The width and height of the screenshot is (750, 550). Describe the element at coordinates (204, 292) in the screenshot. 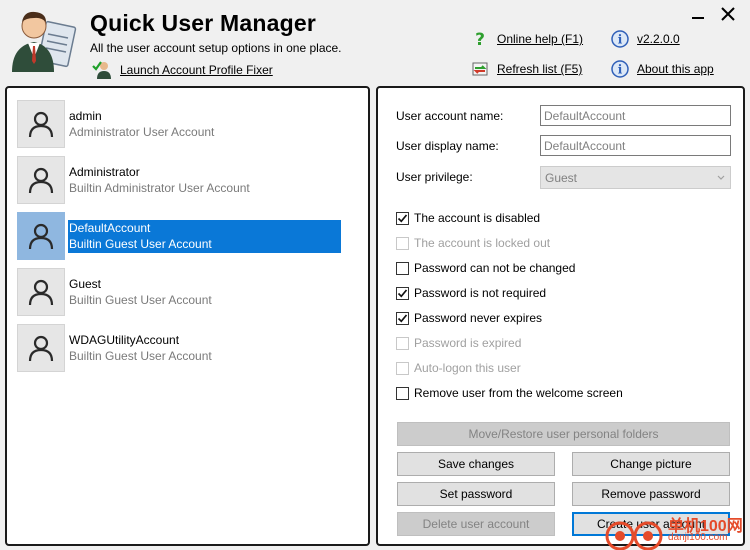

I see `user-text: Guest Builtin Guest User Account` at that location.